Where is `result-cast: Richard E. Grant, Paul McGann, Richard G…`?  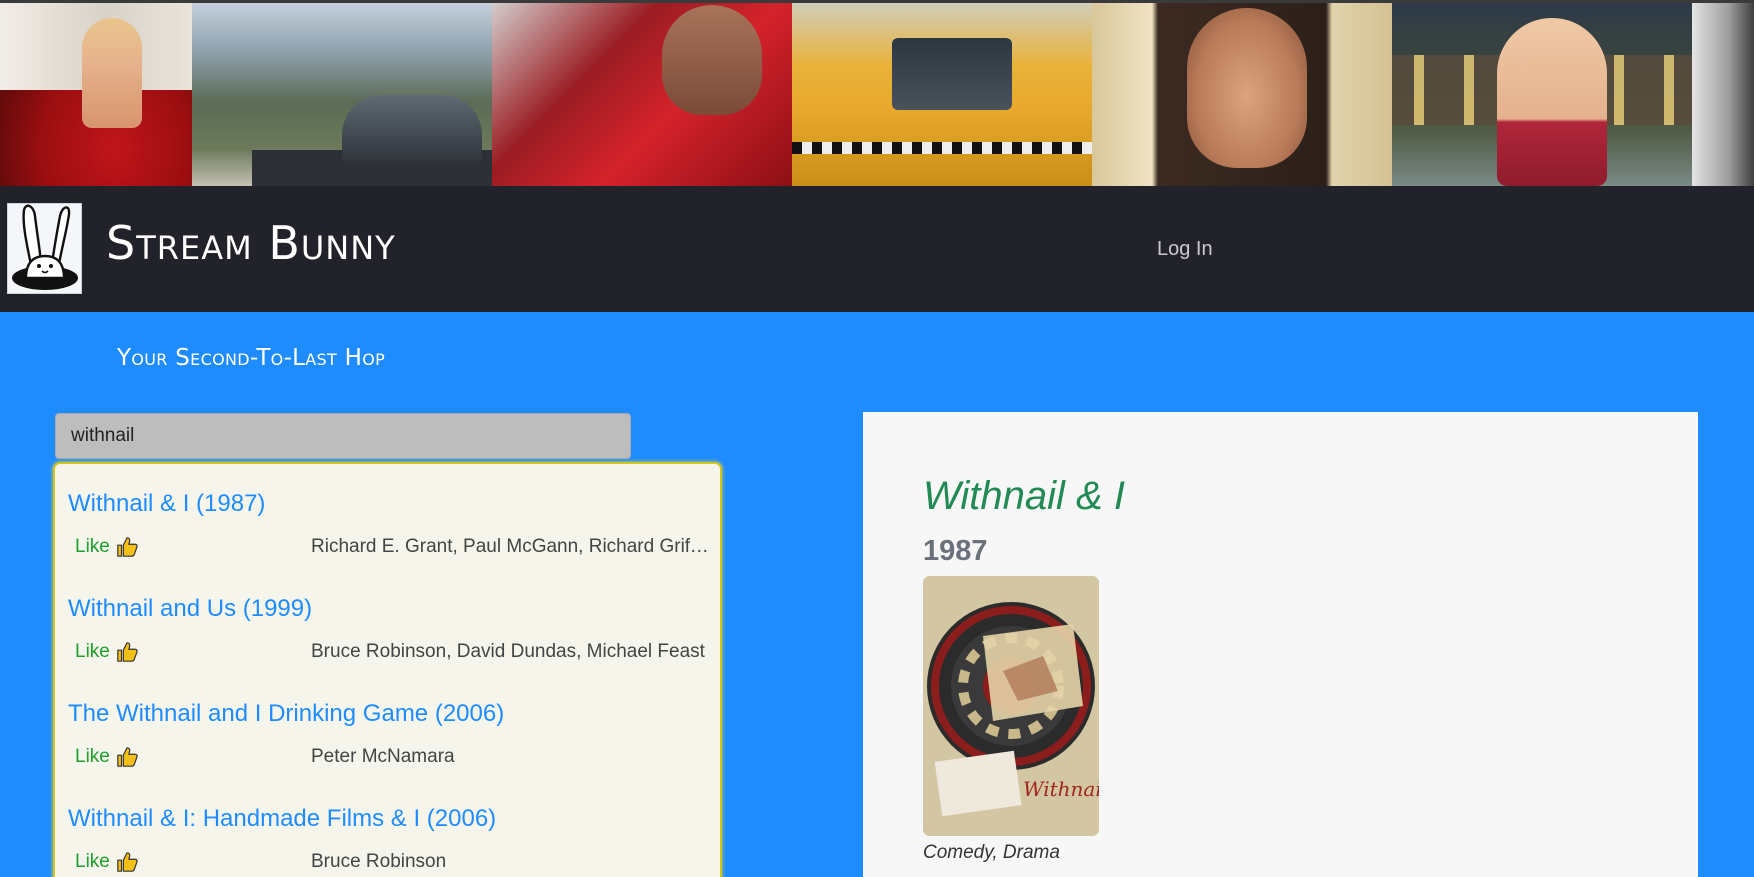 result-cast: Richard E. Grant, Paul McGann, Richard G… is located at coordinates (510, 546).